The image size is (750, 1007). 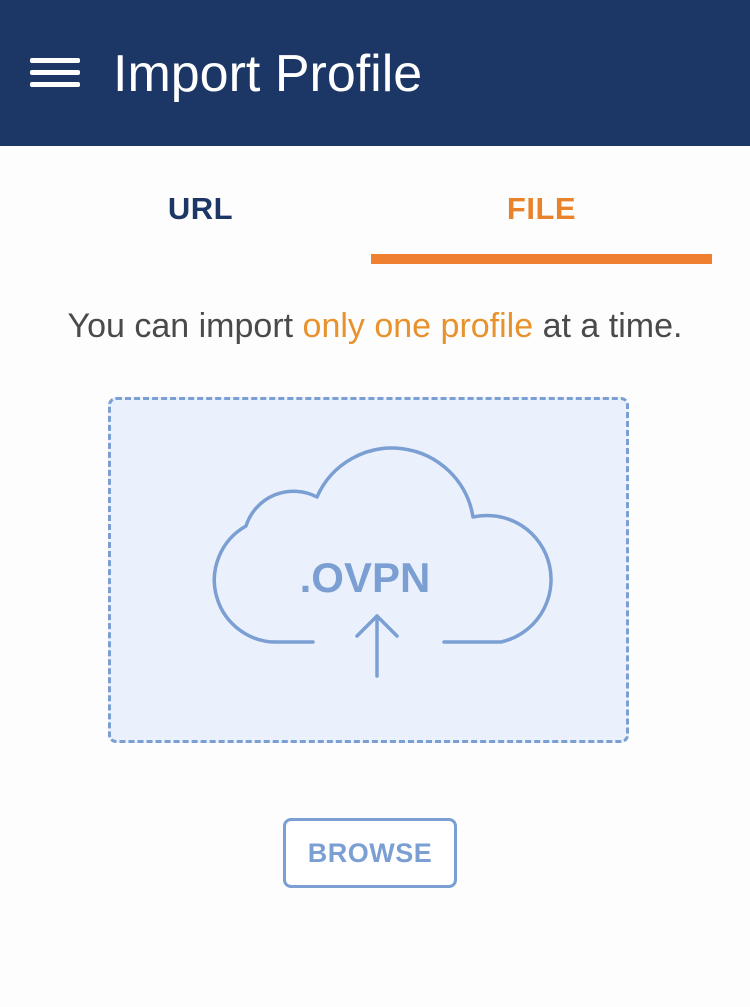 I want to click on file-type-label: .OVPN, so click(x=365, y=577).